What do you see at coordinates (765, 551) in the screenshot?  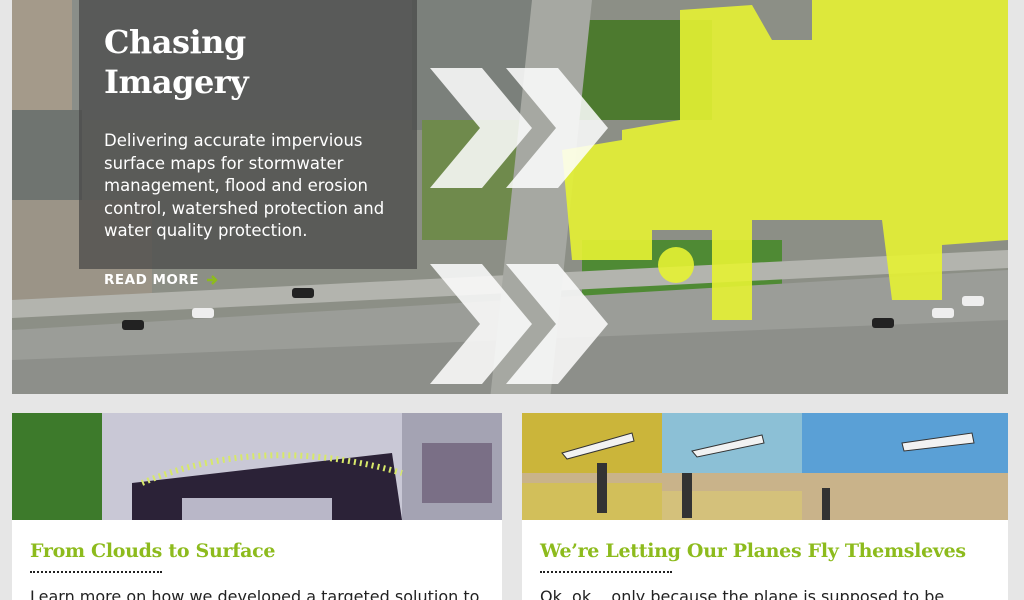 I see `card-title: We’re Letting Our Planes Fly Themsleves` at bounding box center [765, 551].